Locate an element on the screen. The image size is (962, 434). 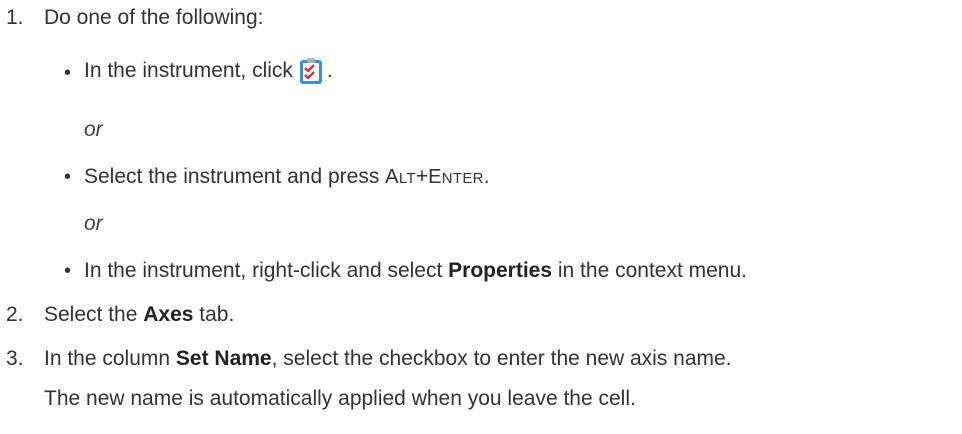
step-number: 2. is located at coordinates (15, 314).